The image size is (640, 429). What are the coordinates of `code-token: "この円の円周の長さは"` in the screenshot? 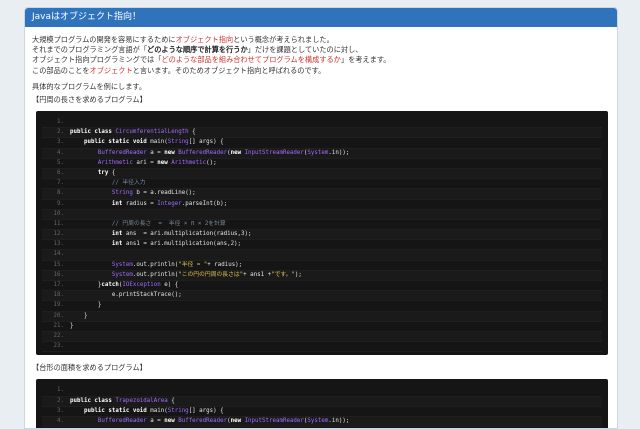 It's located at (211, 274).